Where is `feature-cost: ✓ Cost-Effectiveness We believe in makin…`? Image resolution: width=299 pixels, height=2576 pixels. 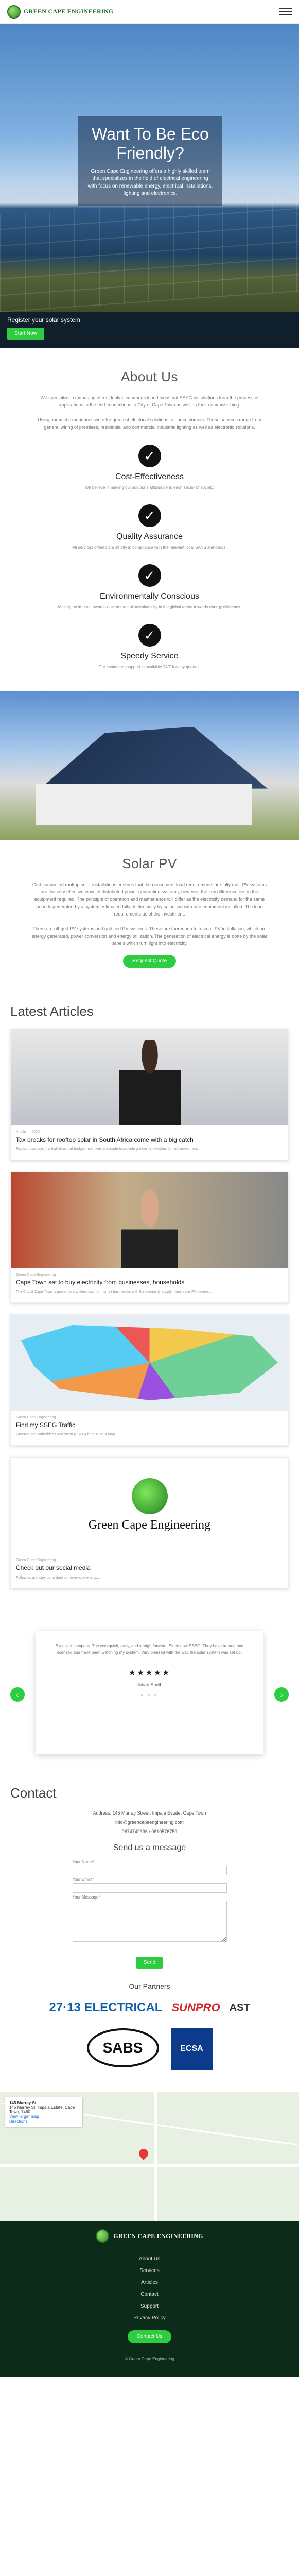 feature-cost: ✓ Cost-Effectiveness We believe in makin… is located at coordinates (150, 467).